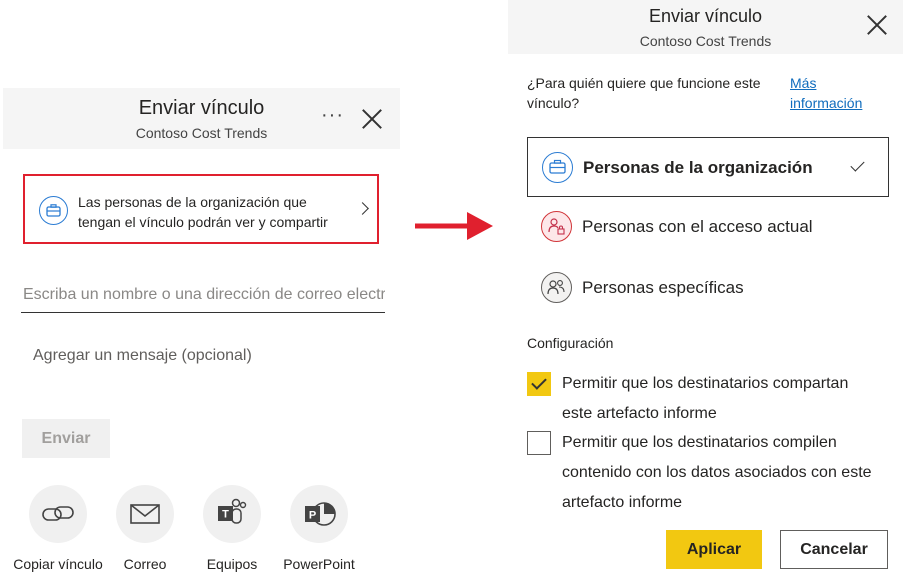 The height and width of the screenshot is (588, 903). Describe the element at coordinates (58, 564) in the screenshot. I see `share-label: Copiar vínculo` at that location.